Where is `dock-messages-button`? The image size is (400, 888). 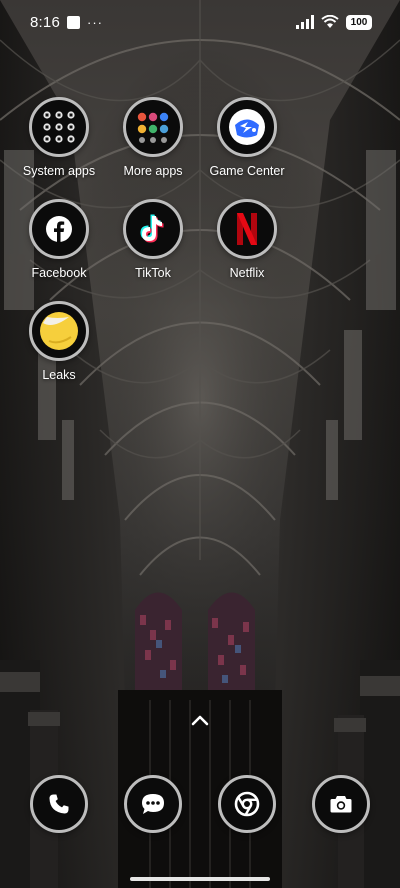
dock-messages-button is located at coordinates (153, 804).